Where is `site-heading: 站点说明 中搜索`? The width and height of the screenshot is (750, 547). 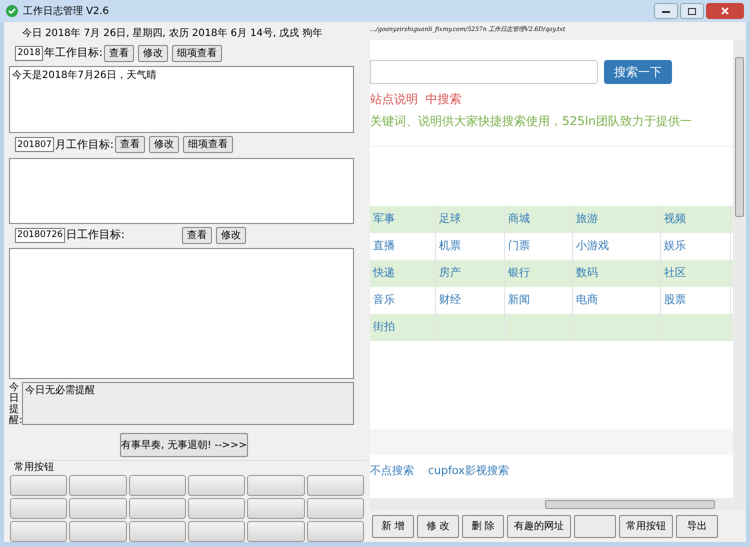 site-heading: 站点说明 中搜索 is located at coordinates (416, 99).